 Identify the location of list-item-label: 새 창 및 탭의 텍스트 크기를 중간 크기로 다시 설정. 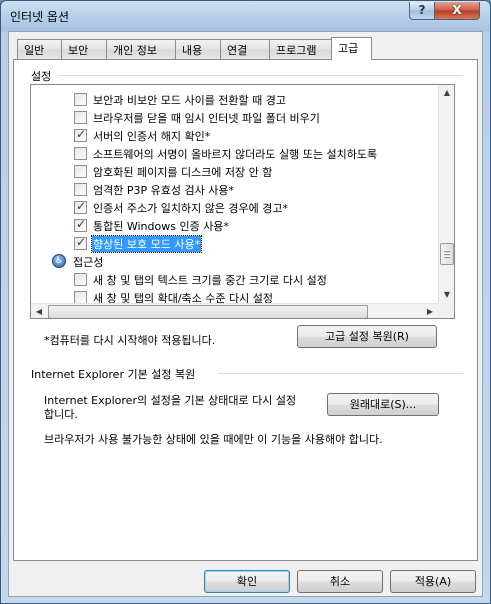
(210, 280).